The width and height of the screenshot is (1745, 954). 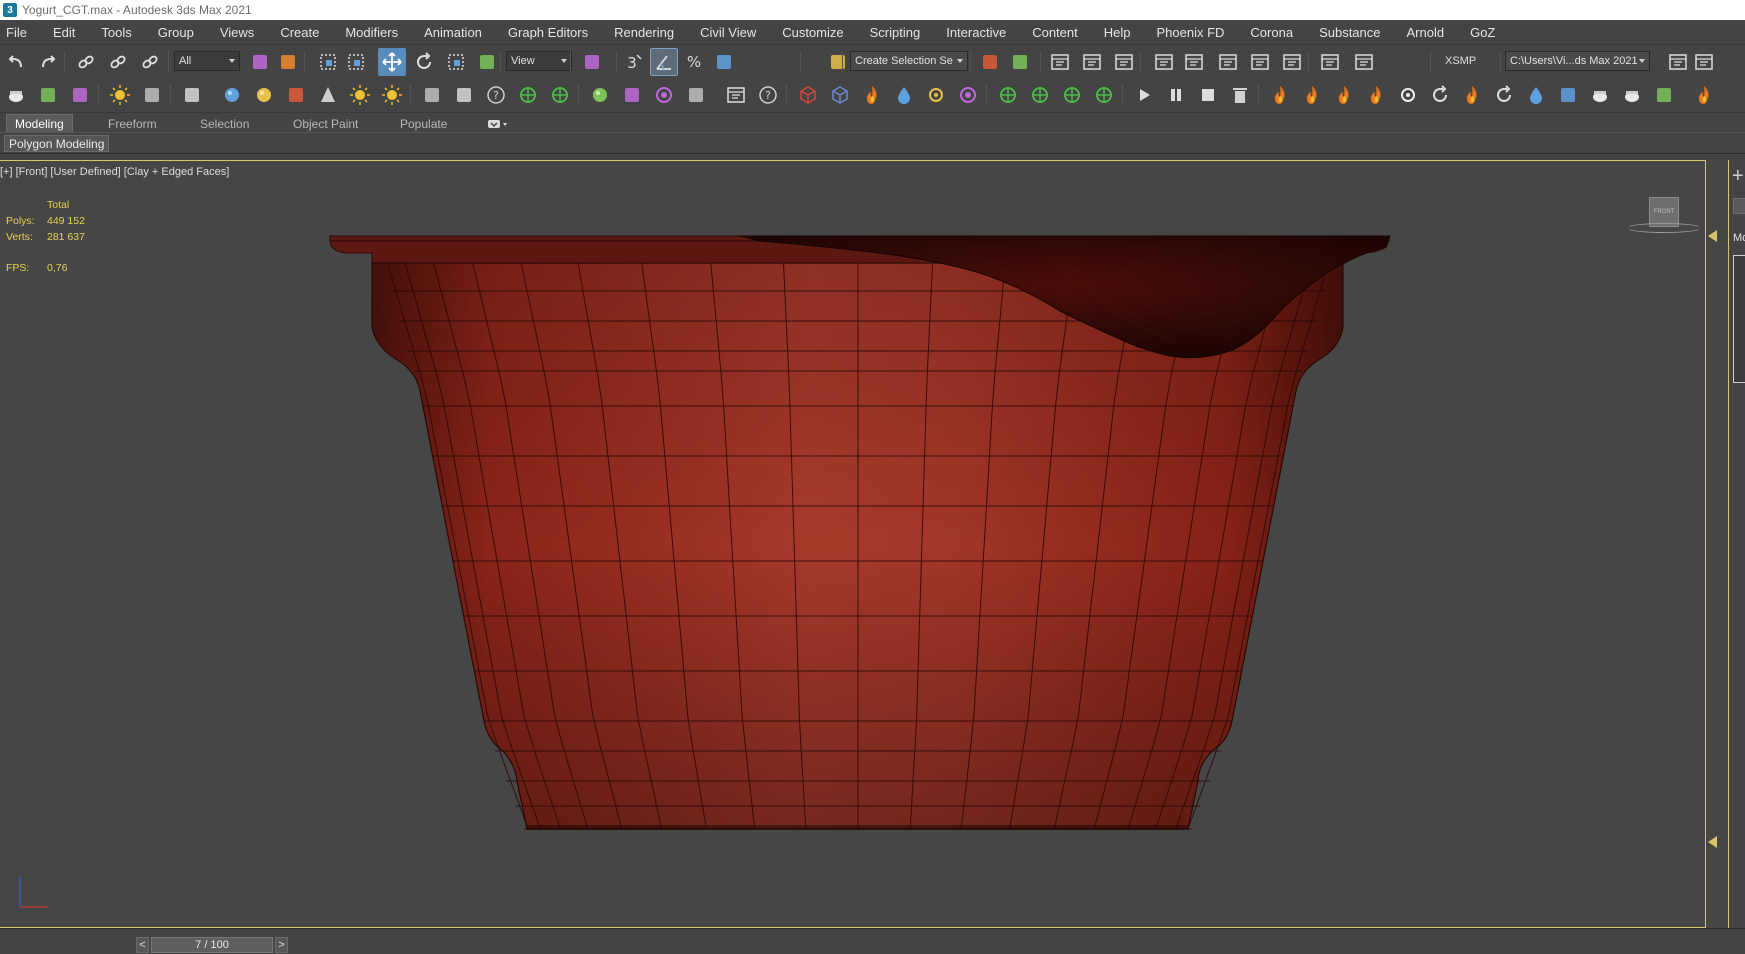 I want to click on fire3-button, so click(x=1344, y=95).